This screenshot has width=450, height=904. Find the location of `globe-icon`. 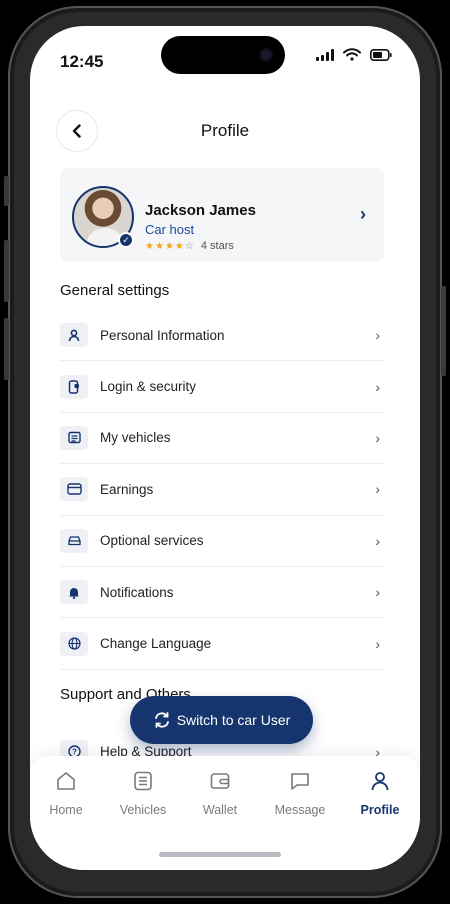

globe-icon is located at coordinates (74, 643).